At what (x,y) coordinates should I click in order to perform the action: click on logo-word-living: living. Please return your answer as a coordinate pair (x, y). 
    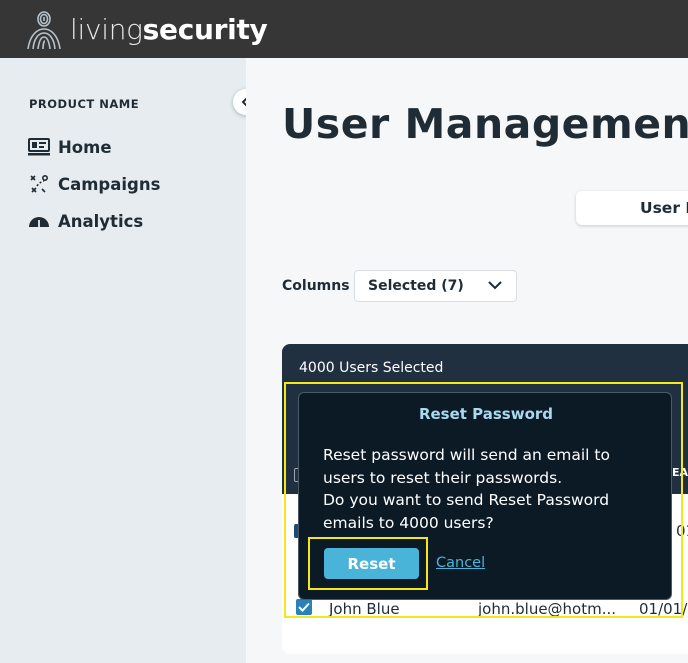
    Looking at the image, I should click on (106, 29).